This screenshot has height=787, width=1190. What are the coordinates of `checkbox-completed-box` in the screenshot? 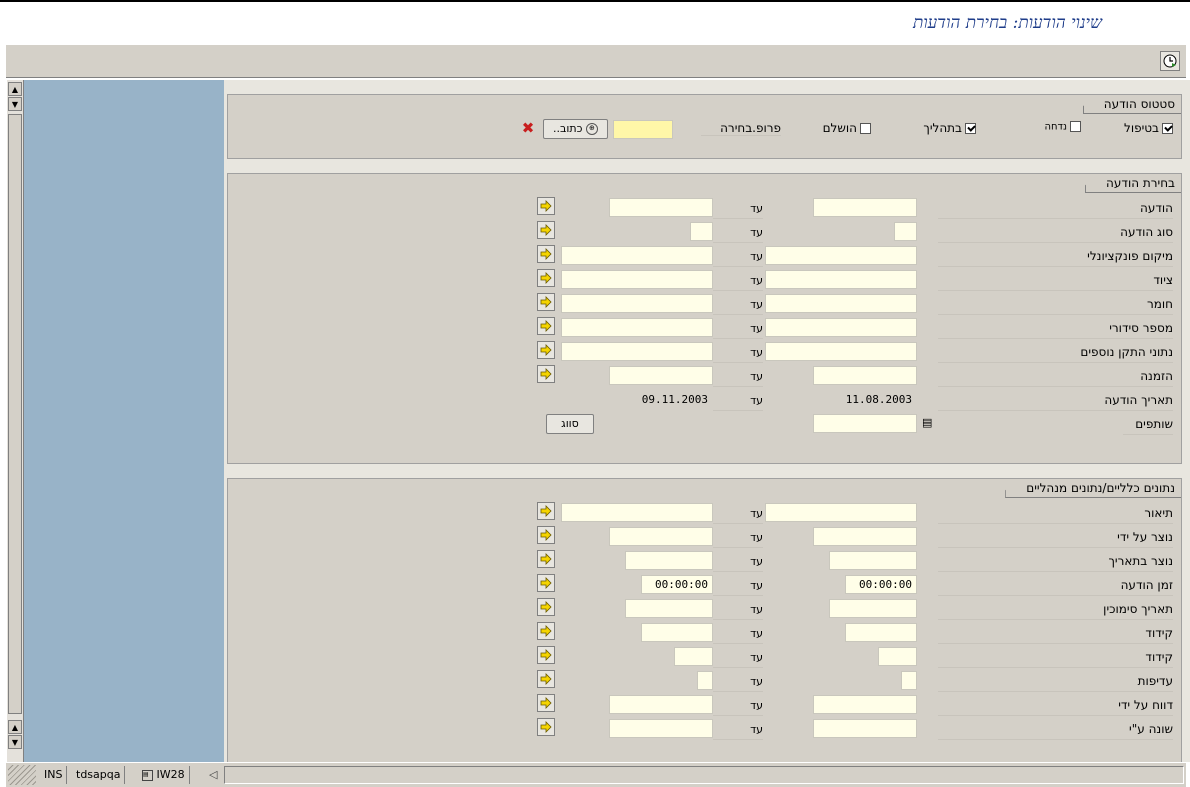 It's located at (865, 128).